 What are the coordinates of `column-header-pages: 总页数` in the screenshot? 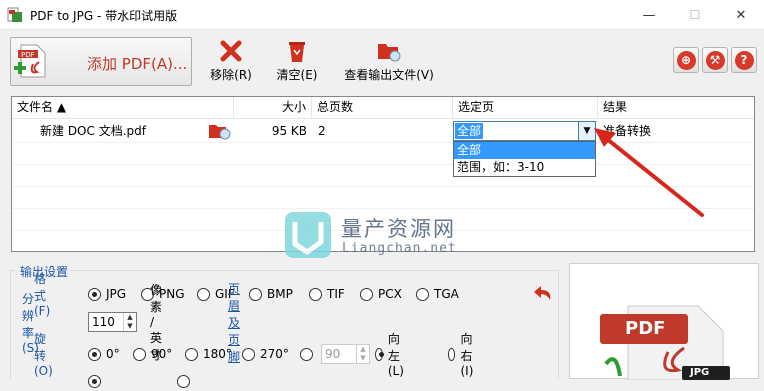 It's located at (382, 108).